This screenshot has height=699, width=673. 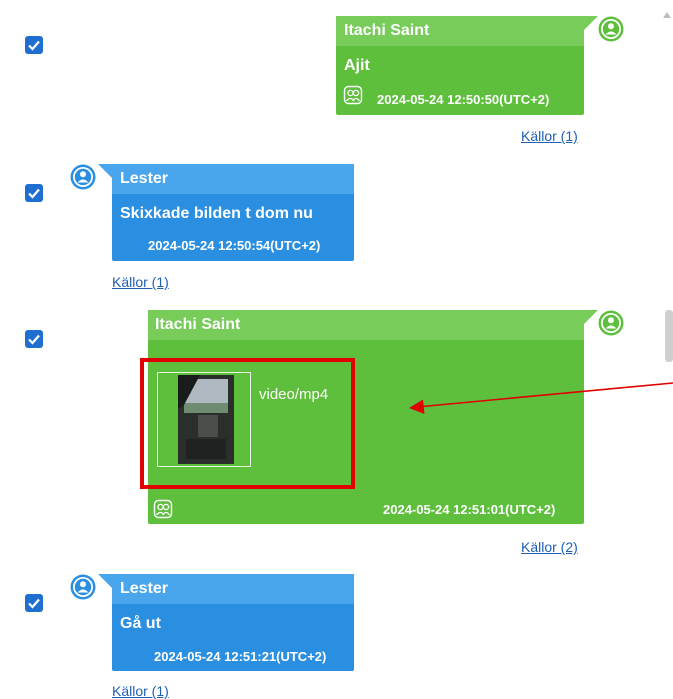 What do you see at coordinates (549, 547) in the screenshot?
I see `sources-link: Källor (2)` at bounding box center [549, 547].